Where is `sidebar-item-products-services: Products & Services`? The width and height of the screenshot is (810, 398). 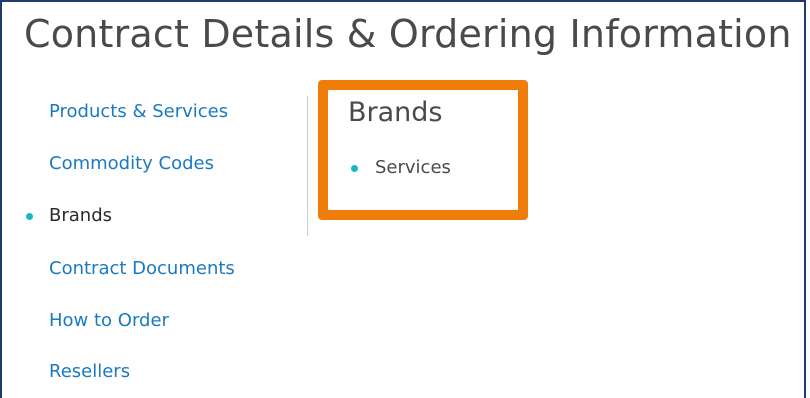
sidebar-item-products-services: Products & Services is located at coordinates (138, 112).